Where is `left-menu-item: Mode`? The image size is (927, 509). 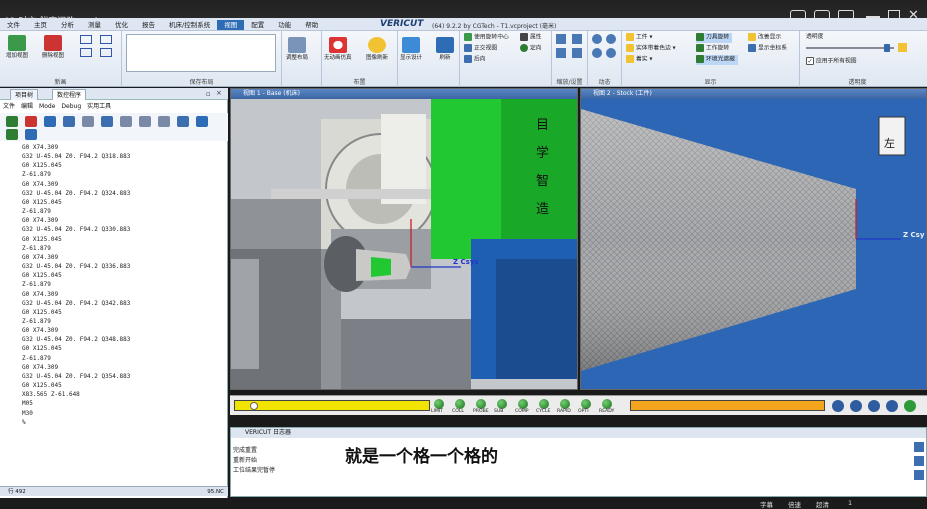 left-menu-item: Mode is located at coordinates (47, 107).